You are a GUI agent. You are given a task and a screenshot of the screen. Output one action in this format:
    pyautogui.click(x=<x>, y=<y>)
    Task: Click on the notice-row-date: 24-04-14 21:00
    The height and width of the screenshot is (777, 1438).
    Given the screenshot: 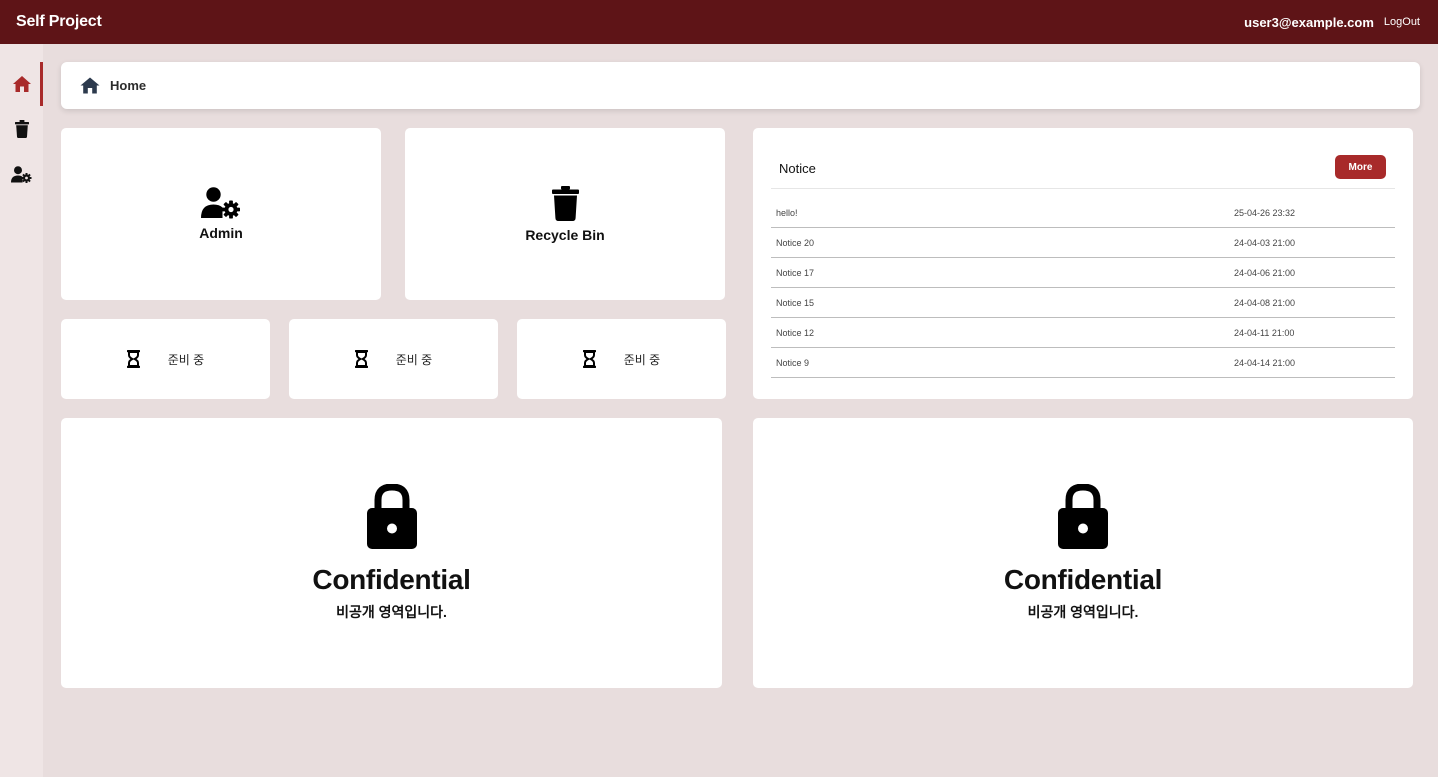 What is the action you would take?
    pyautogui.click(x=1265, y=362)
    